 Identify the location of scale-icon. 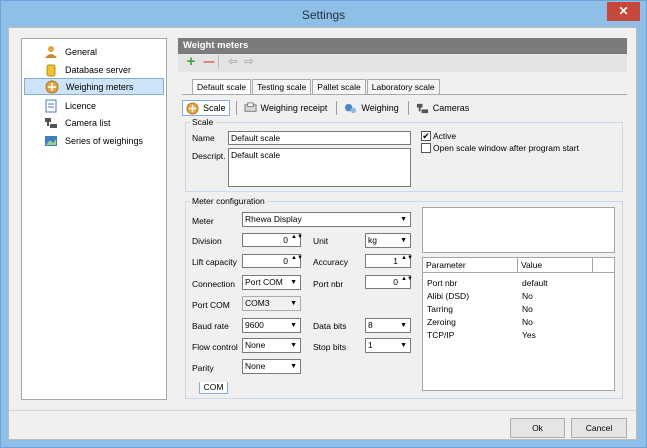
(52, 87).